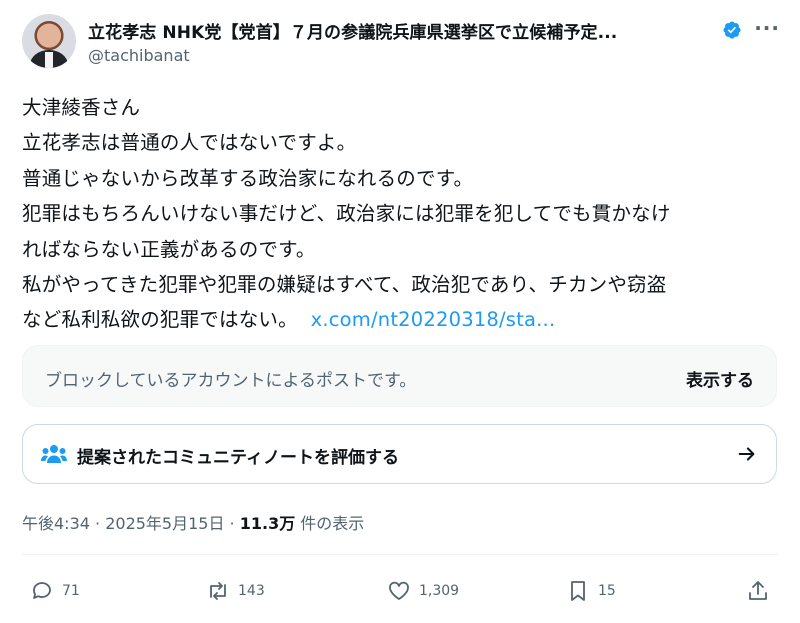 Image resolution: width=800 pixels, height=623 pixels. Describe the element at coordinates (399, 454) in the screenshot. I see `community-note-button: 提案されたコミュニティノートを評価する` at that location.